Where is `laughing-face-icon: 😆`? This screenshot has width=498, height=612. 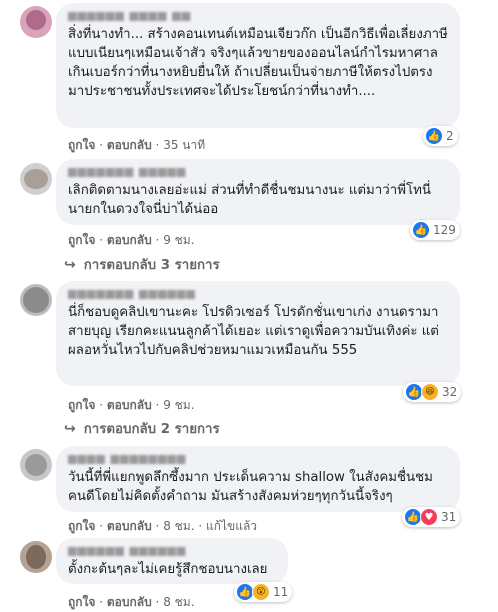 laughing-face-icon: 😆 is located at coordinates (430, 392).